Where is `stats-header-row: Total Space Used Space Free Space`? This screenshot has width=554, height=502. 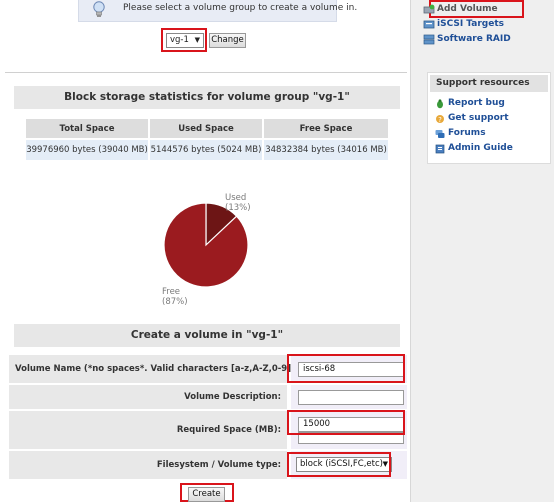
stats-header-row: Total Space Used Space Free Space is located at coordinates (207, 128).